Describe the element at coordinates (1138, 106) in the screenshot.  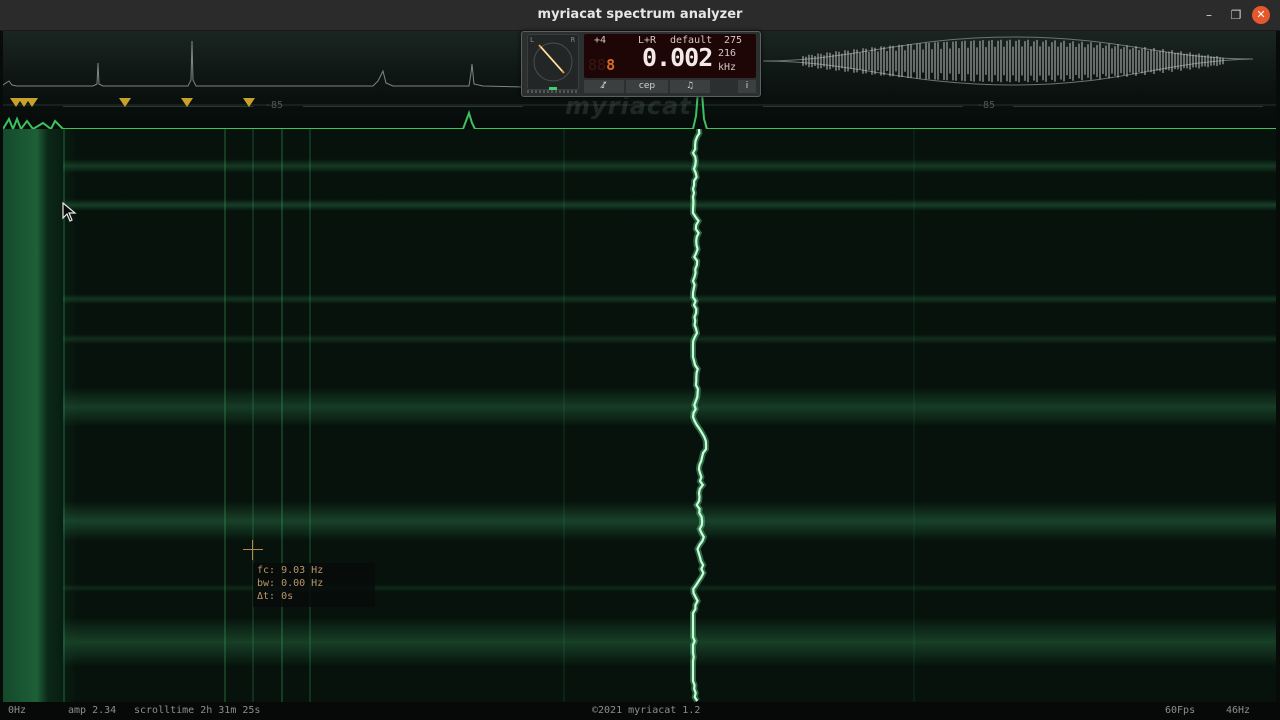
I see `db-reference-line-far-right` at that location.